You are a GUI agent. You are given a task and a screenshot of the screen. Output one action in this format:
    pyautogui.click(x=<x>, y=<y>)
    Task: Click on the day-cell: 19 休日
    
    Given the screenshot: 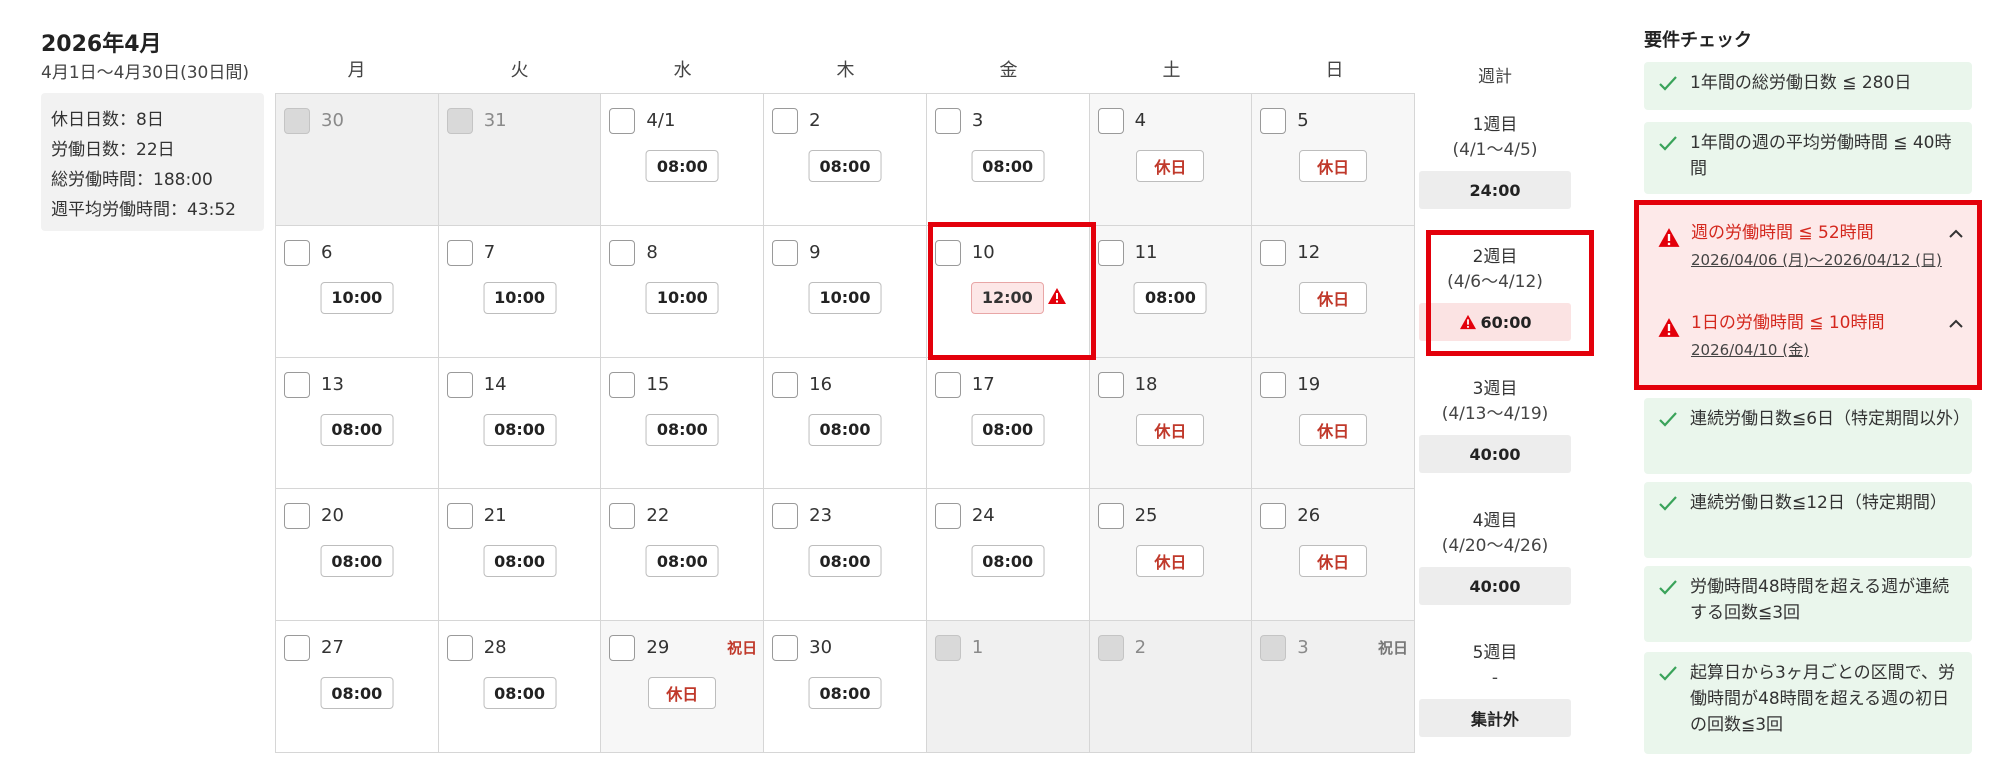 What is the action you would take?
    pyautogui.click(x=1333, y=423)
    